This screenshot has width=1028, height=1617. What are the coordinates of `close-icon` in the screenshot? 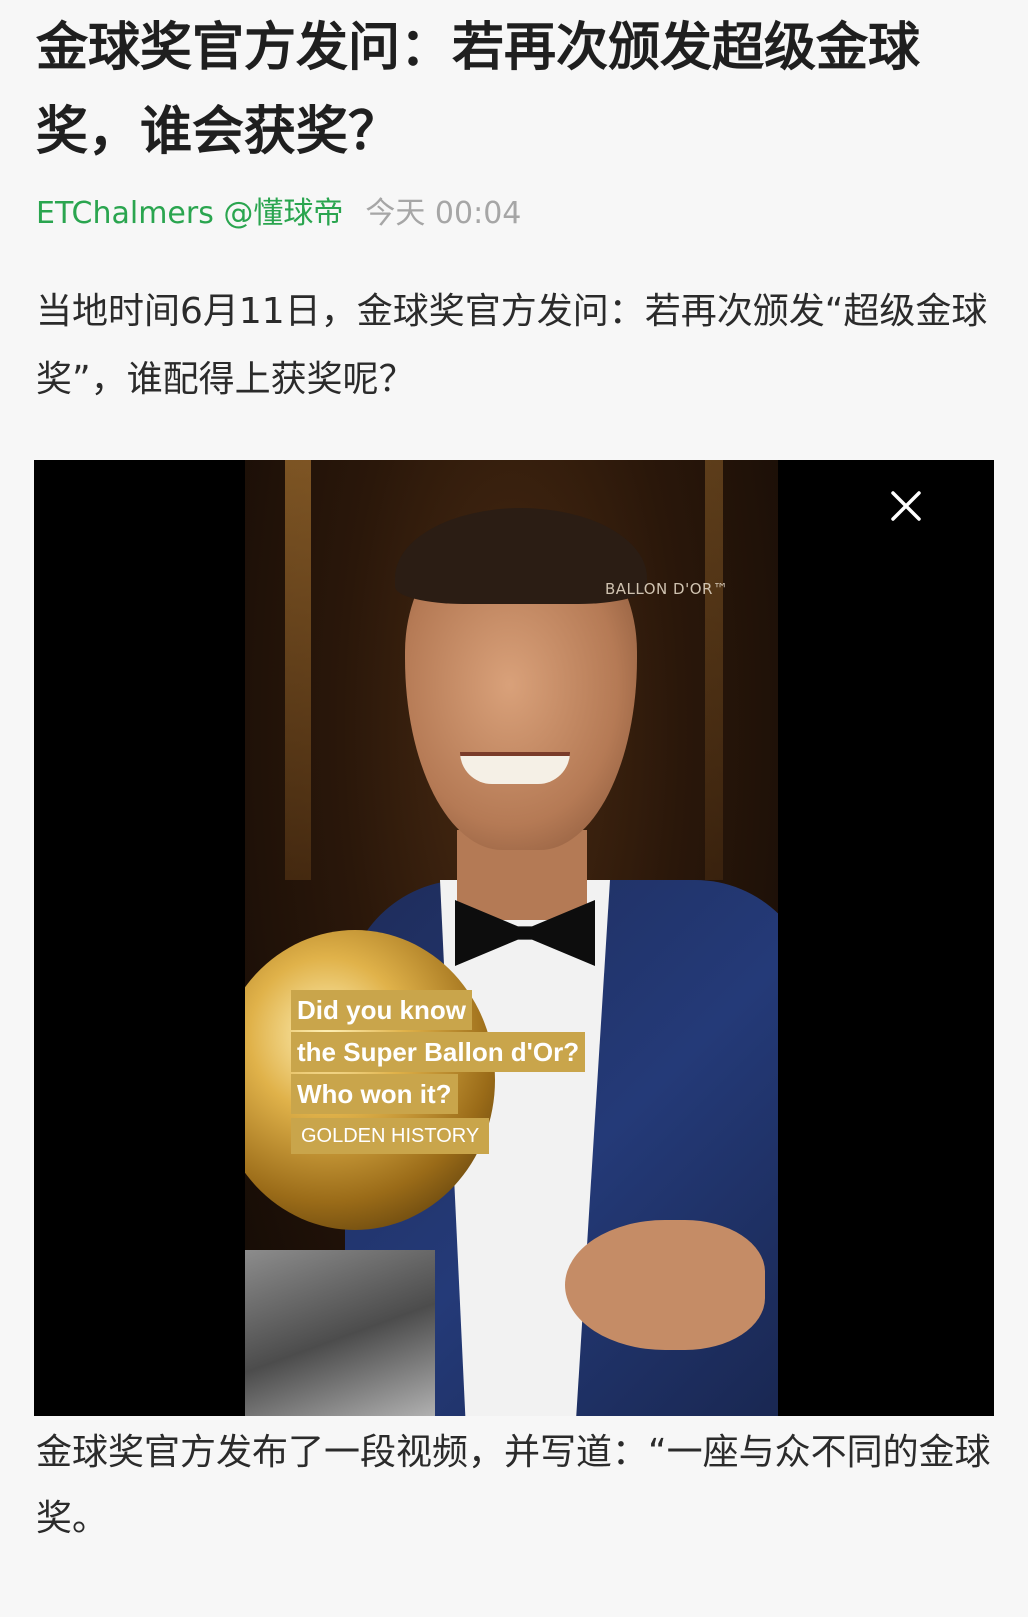 It's located at (906, 506).